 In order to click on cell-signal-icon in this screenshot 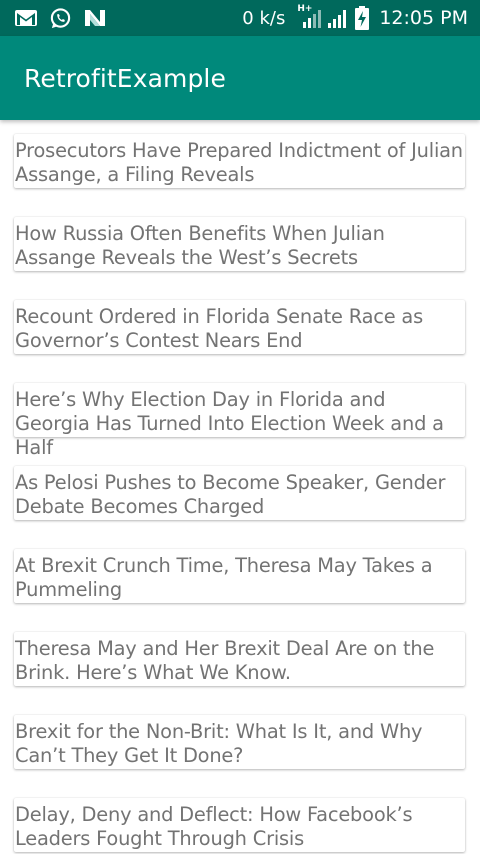, I will do `click(338, 18)`.